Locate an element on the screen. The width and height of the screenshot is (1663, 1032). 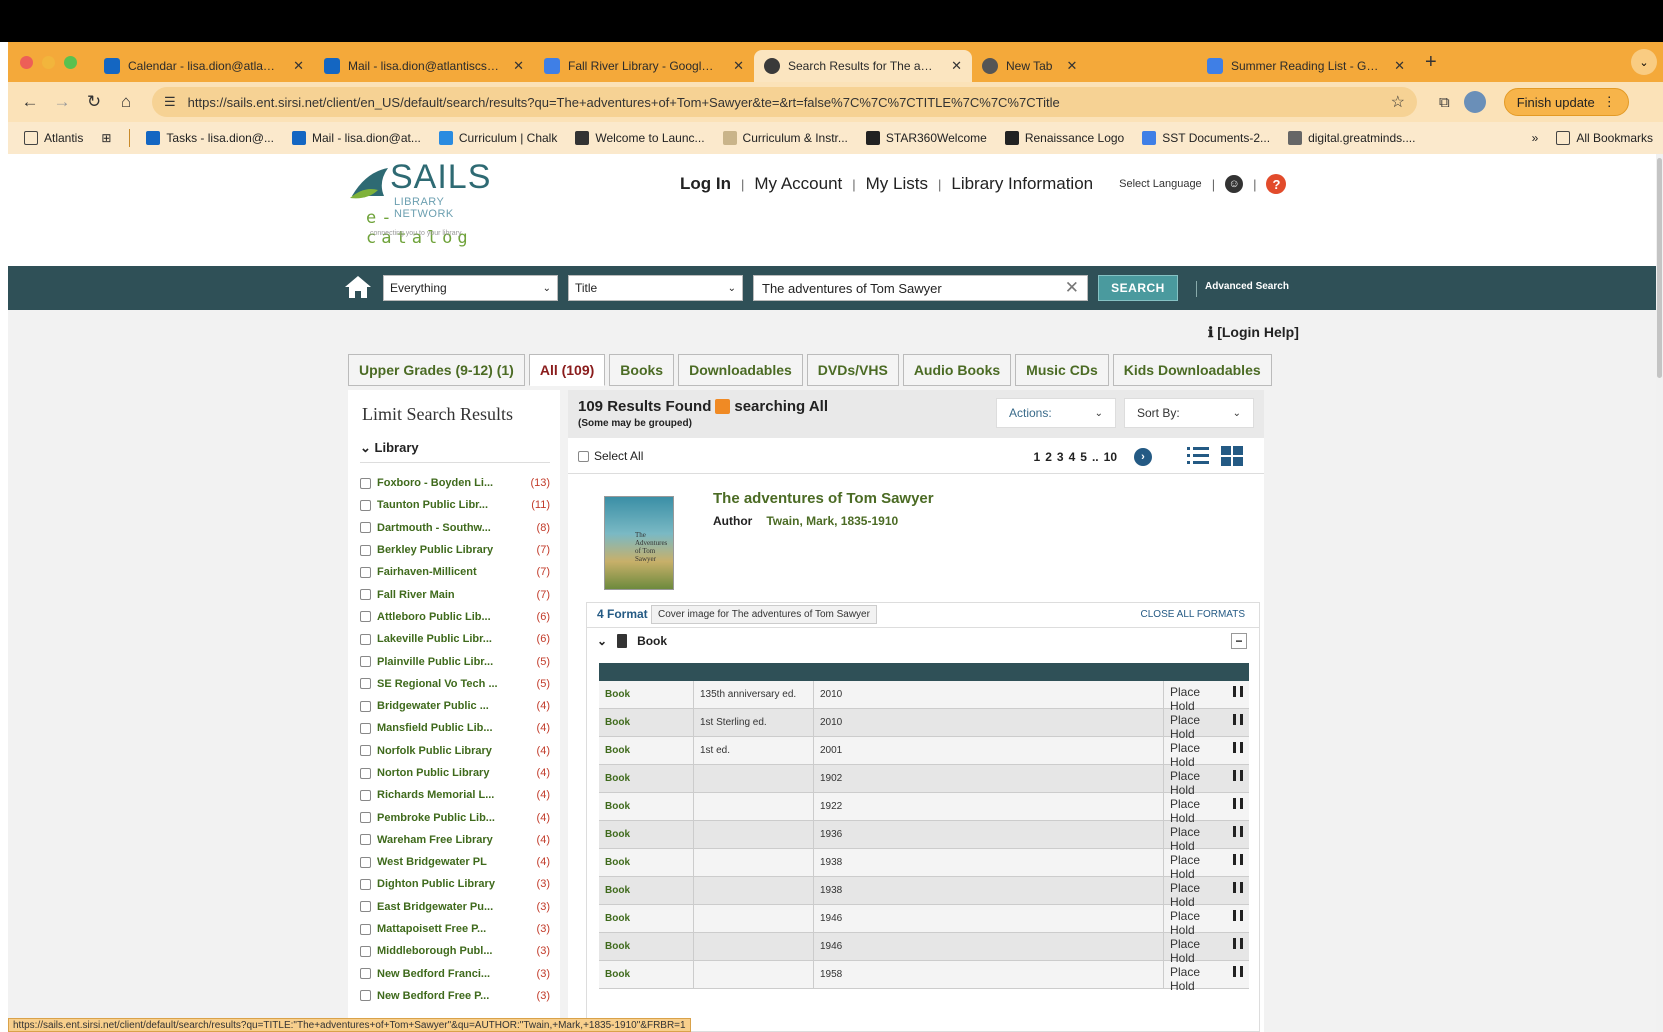
search-scope-select: Everything ⌄ is located at coordinates (470, 288).